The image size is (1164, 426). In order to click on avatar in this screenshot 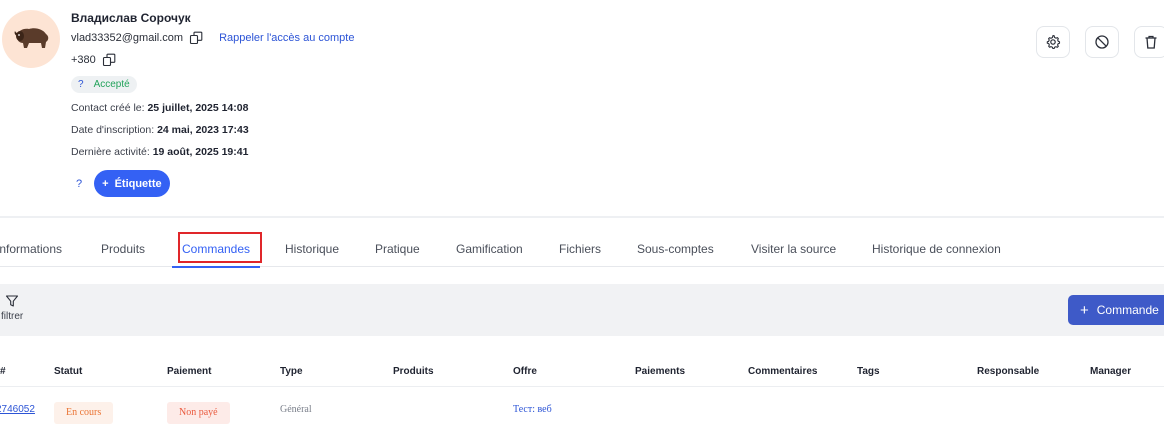, I will do `click(31, 39)`.